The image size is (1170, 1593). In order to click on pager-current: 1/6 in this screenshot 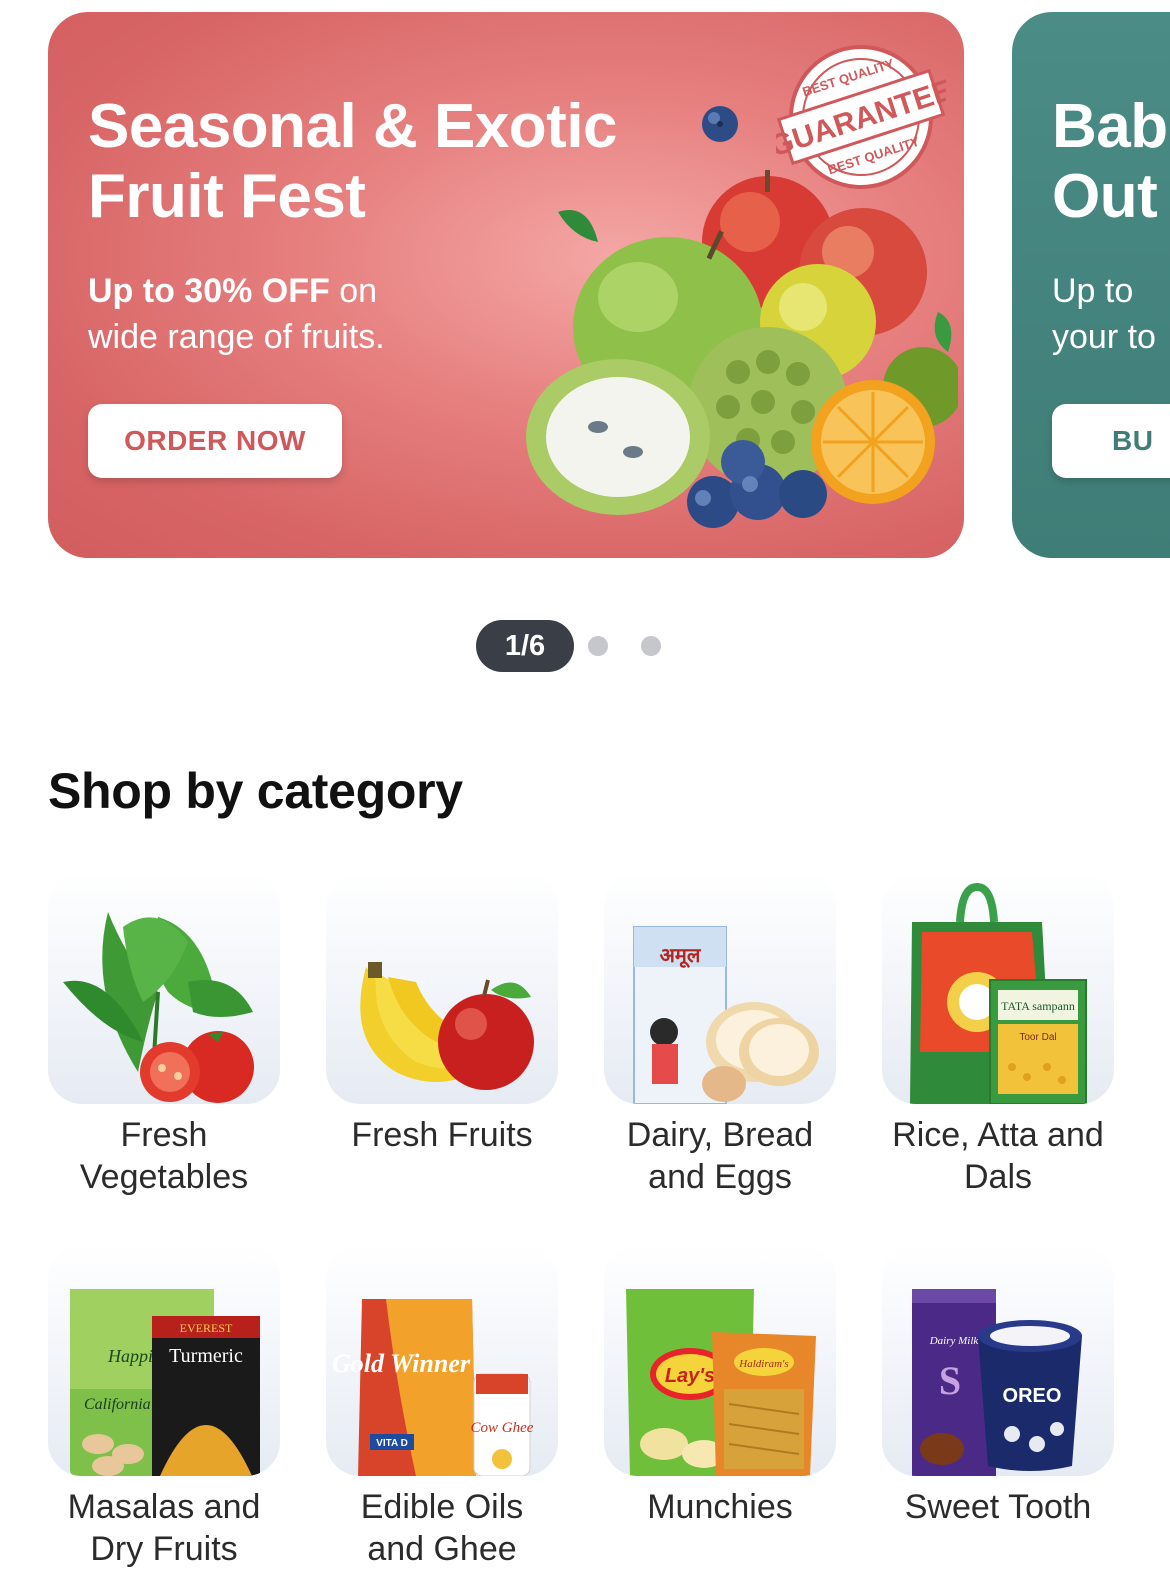, I will do `click(525, 646)`.